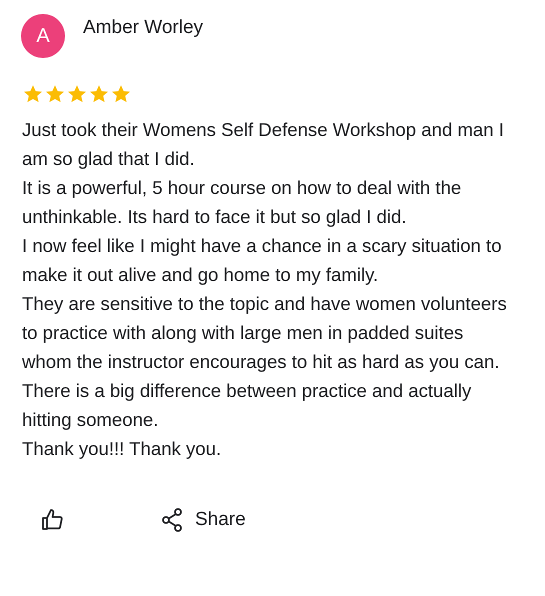 The image size is (545, 596). Describe the element at coordinates (203, 520) in the screenshot. I see `share-button: Share` at that location.